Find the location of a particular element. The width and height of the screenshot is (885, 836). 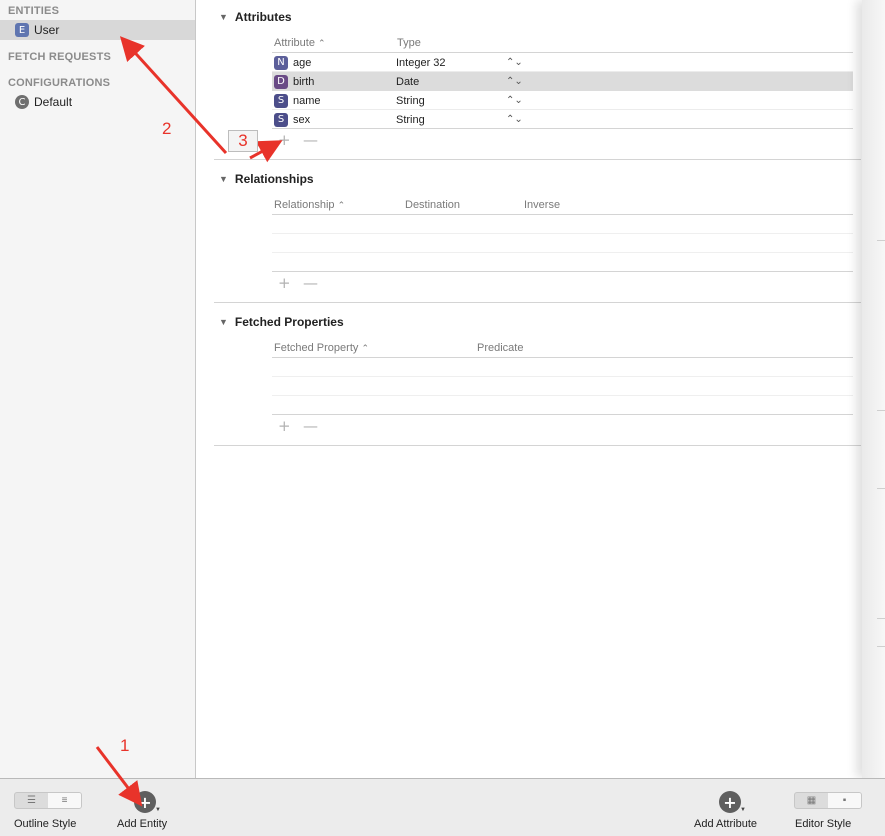

annotation-number-3: 3 is located at coordinates (243, 141).